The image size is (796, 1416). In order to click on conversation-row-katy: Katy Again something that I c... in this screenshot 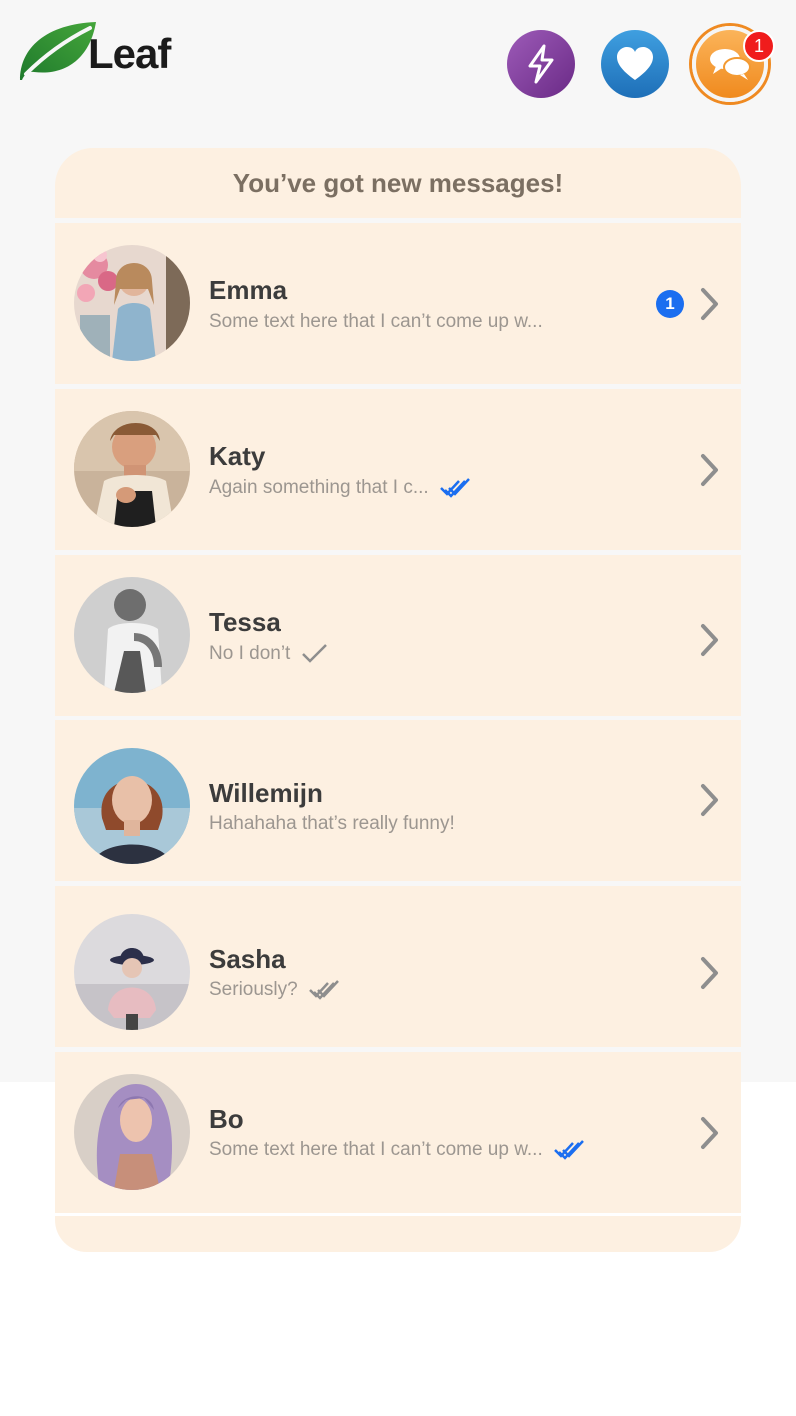, I will do `click(398, 469)`.